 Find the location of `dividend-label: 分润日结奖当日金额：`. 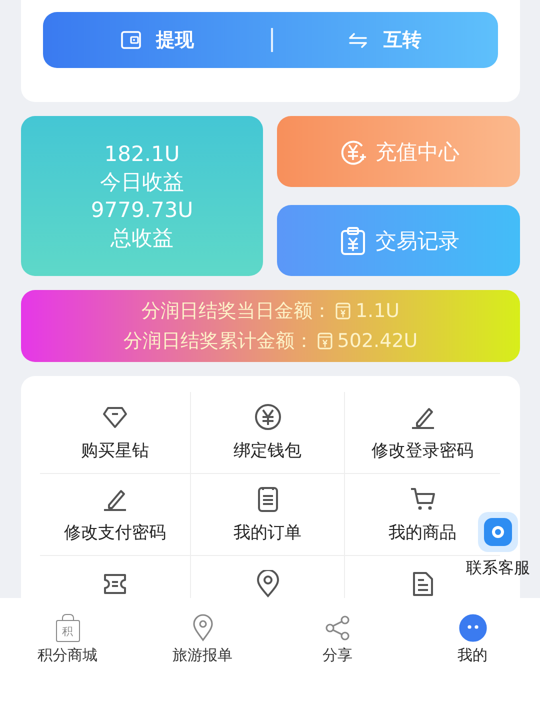

dividend-label: 分润日结奖当日金额： is located at coordinates (236, 311).